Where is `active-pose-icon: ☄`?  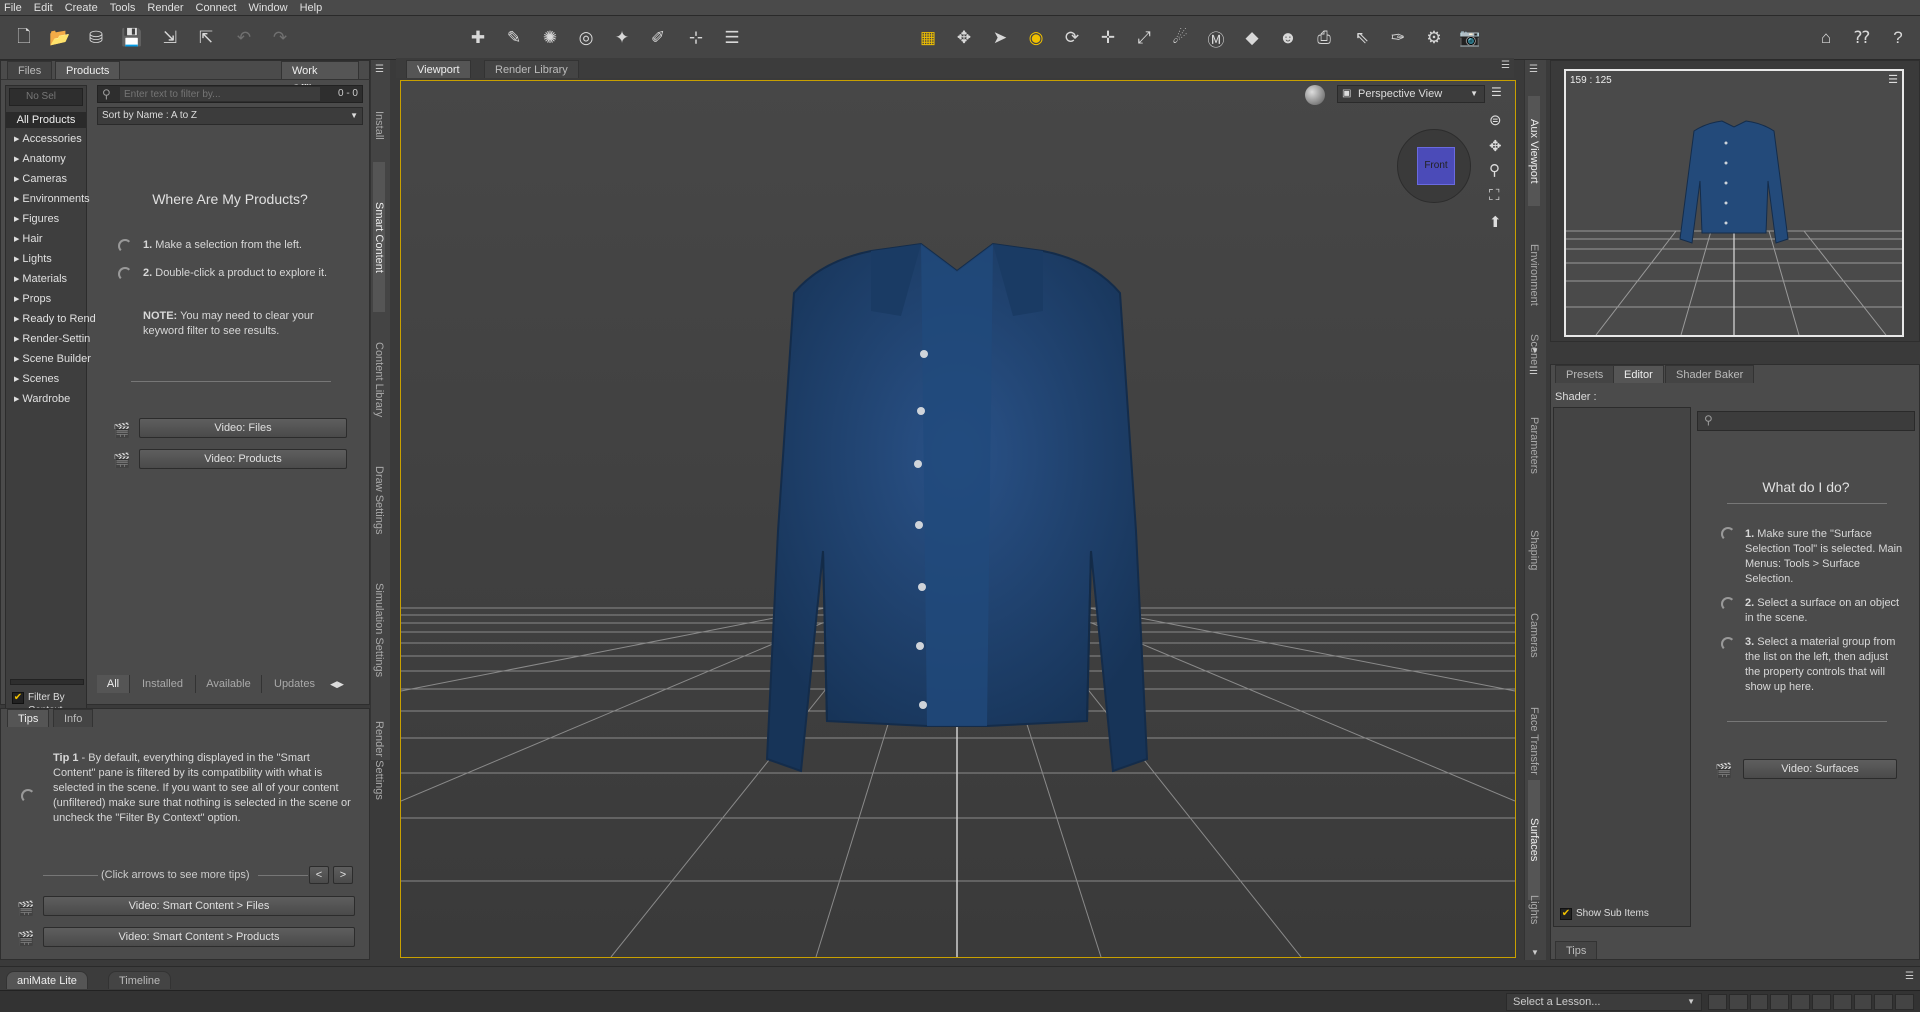
active-pose-icon: ☄ is located at coordinates (1180, 38).